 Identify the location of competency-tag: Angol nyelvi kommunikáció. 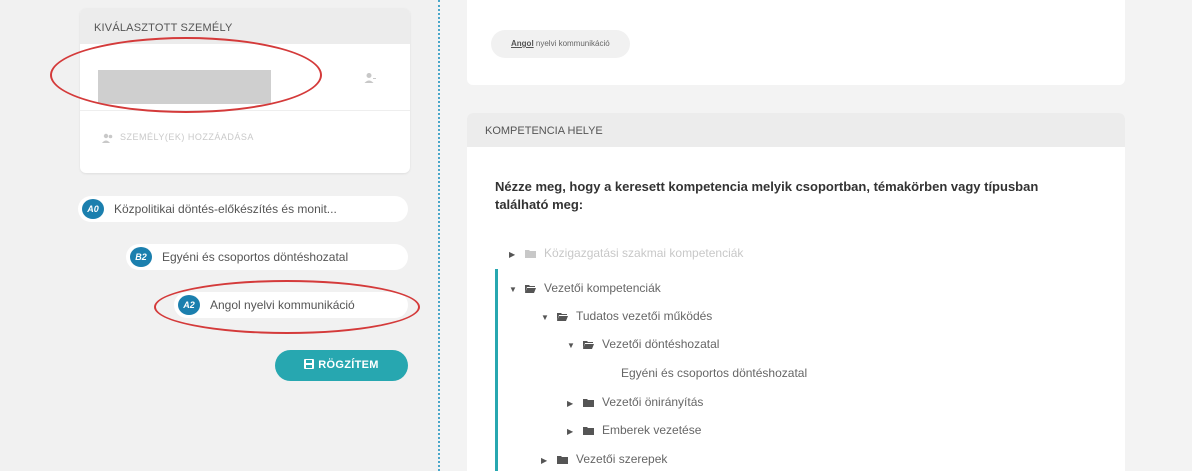
(560, 44).